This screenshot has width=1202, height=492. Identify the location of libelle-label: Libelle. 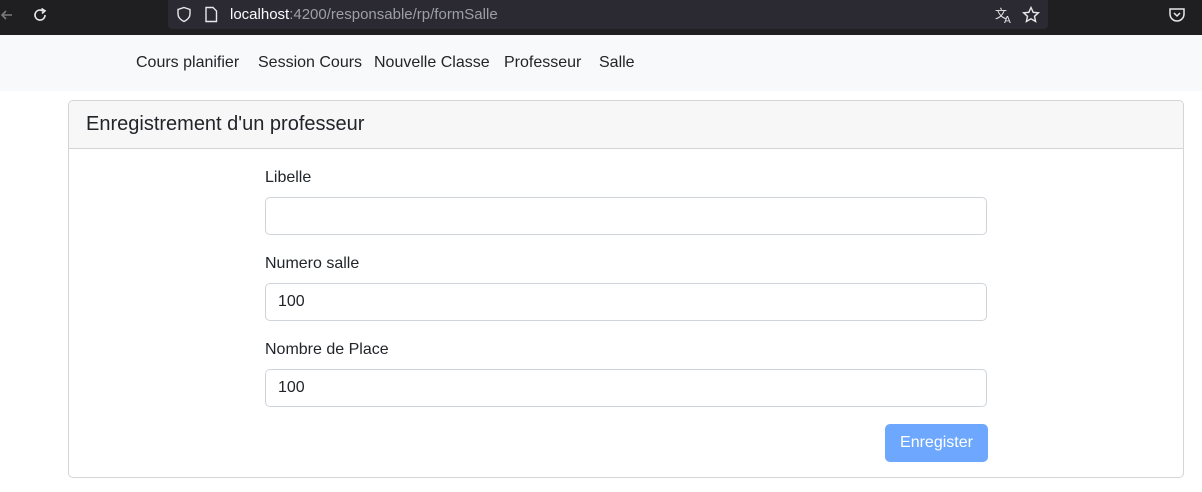
(288, 177).